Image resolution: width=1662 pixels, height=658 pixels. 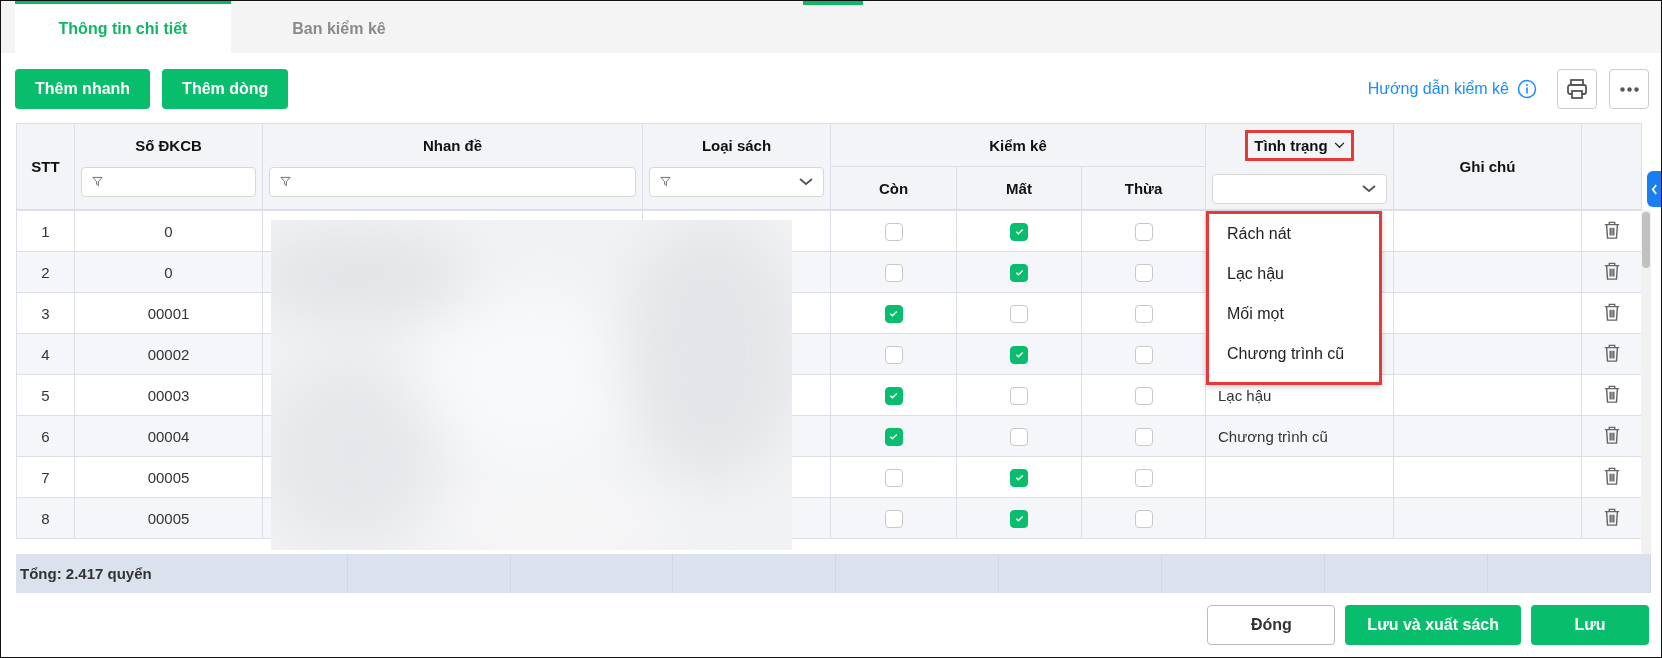 What do you see at coordinates (86, 573) in the screenshot?
I see `total-text: Tổng: 2.417 quyển` at bounding box center [86, 573].